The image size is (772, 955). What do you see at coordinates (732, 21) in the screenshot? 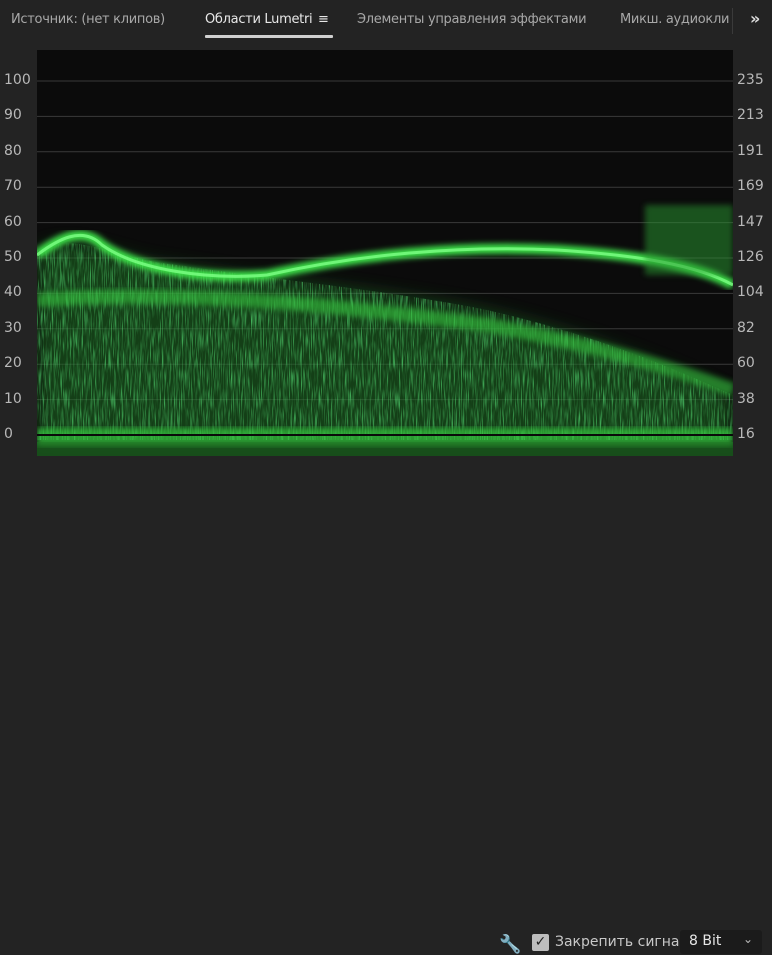
I see `tab-divider` at bounding box center [732, 21].